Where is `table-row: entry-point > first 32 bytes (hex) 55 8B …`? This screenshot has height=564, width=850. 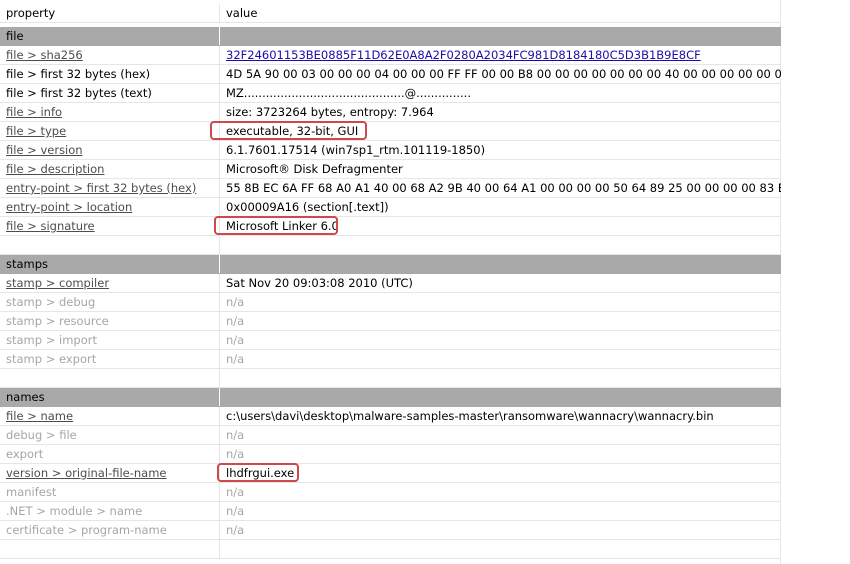 table-row: entry-point > first 32 bytes (hex) 55 8B … is located at coordinates (390, 188).